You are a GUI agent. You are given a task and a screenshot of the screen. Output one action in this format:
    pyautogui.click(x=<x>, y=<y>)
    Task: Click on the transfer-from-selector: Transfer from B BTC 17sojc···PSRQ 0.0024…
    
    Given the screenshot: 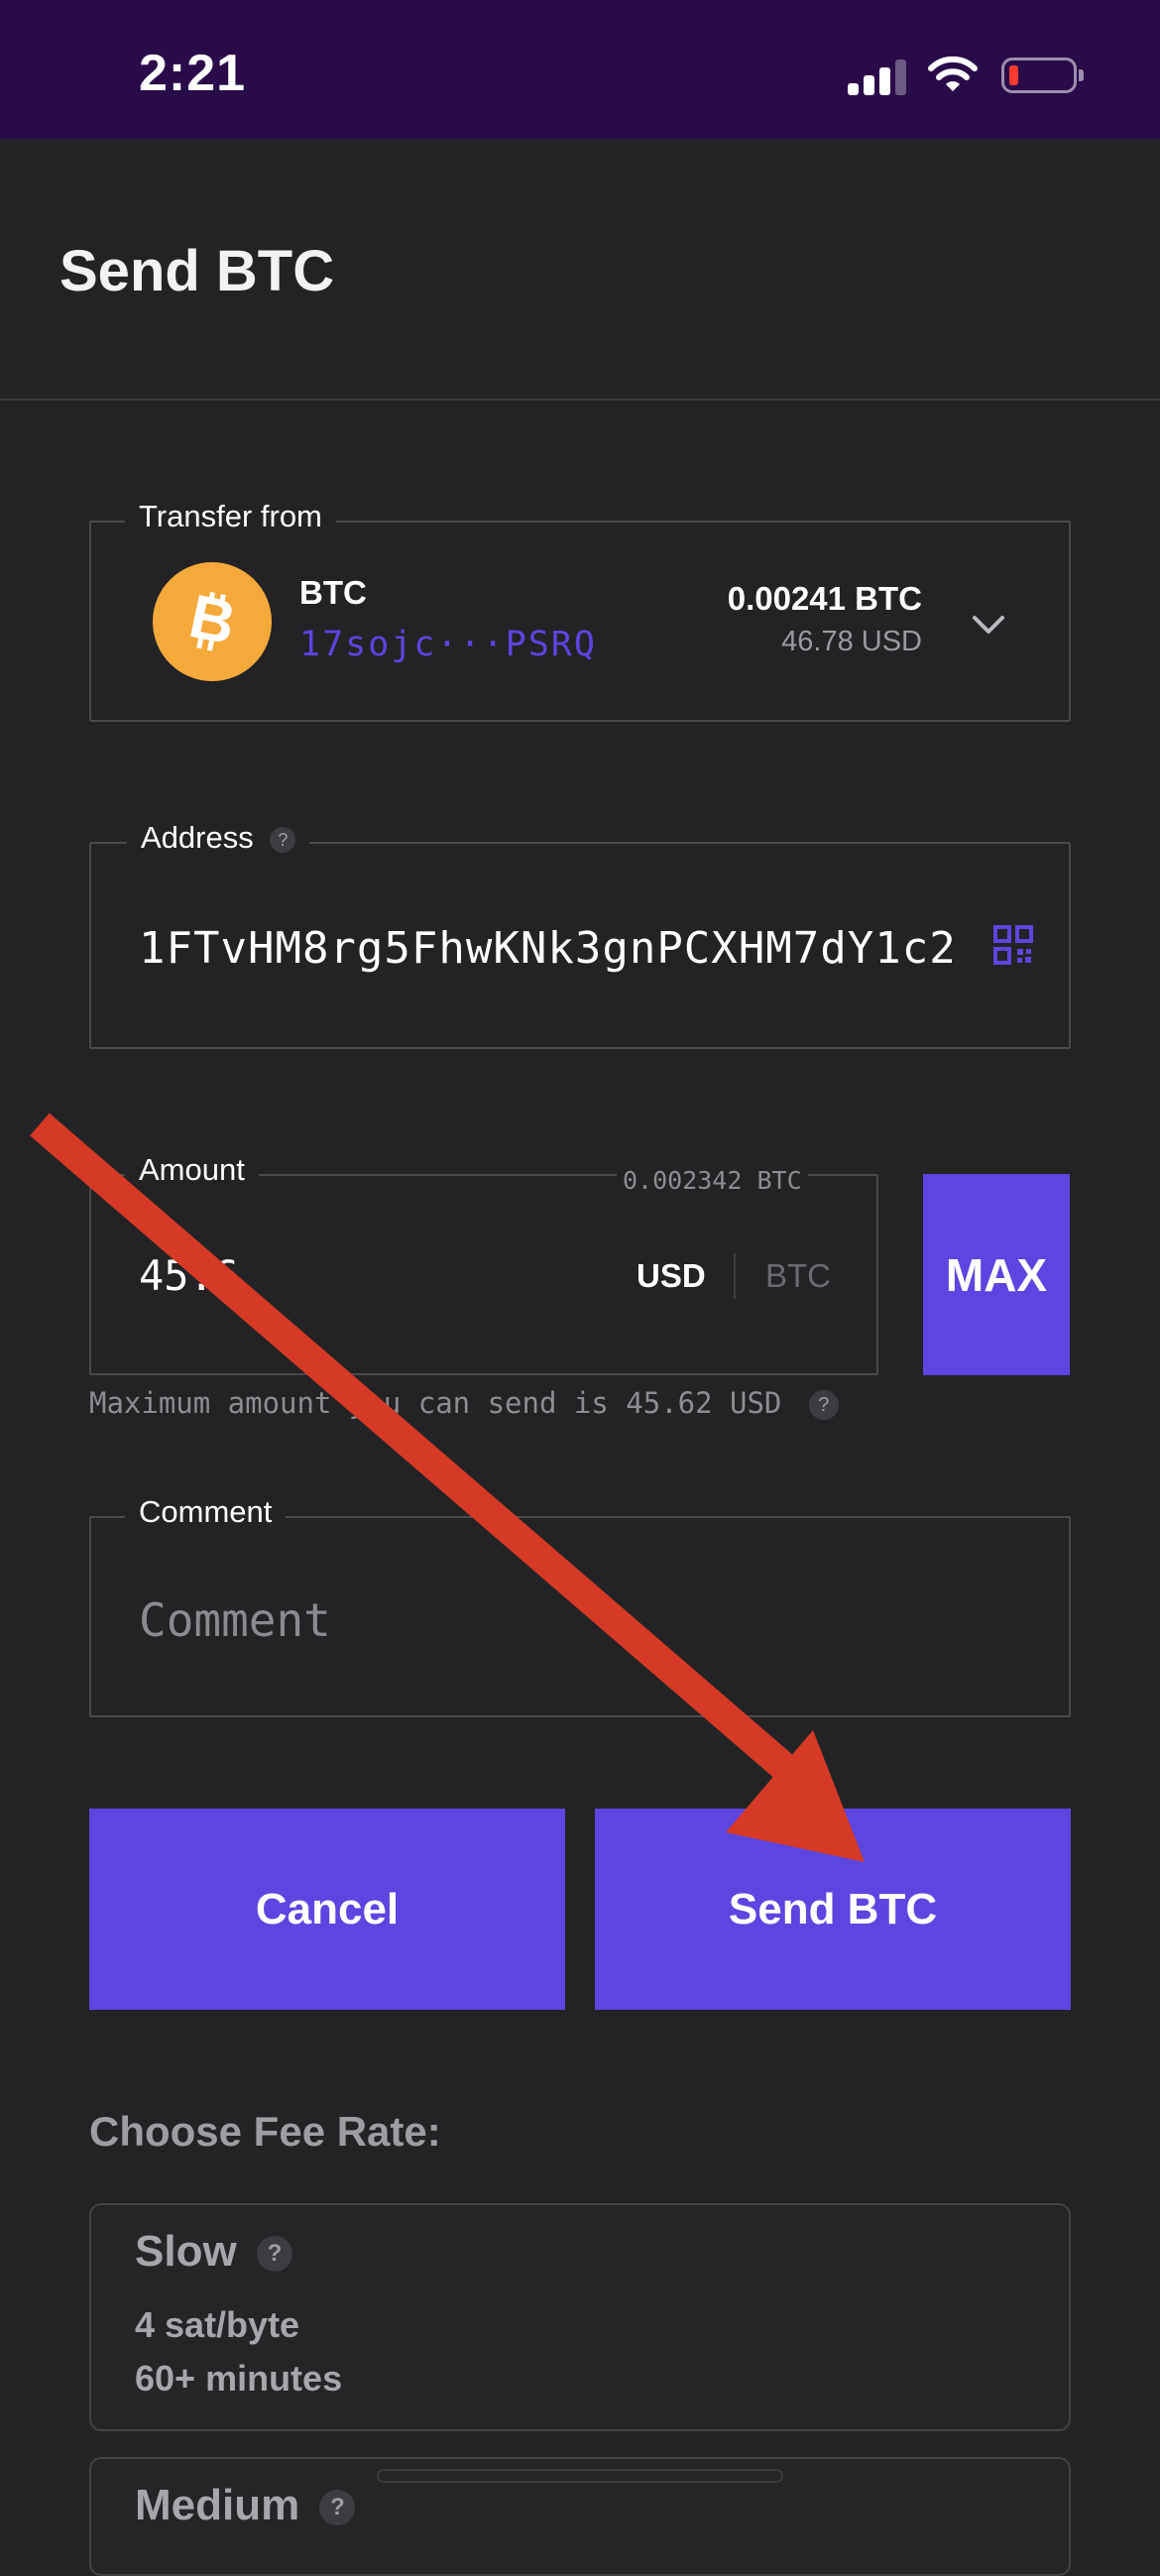 What is the action you would take?
    pyautogui.click(x=580, y=610)
    